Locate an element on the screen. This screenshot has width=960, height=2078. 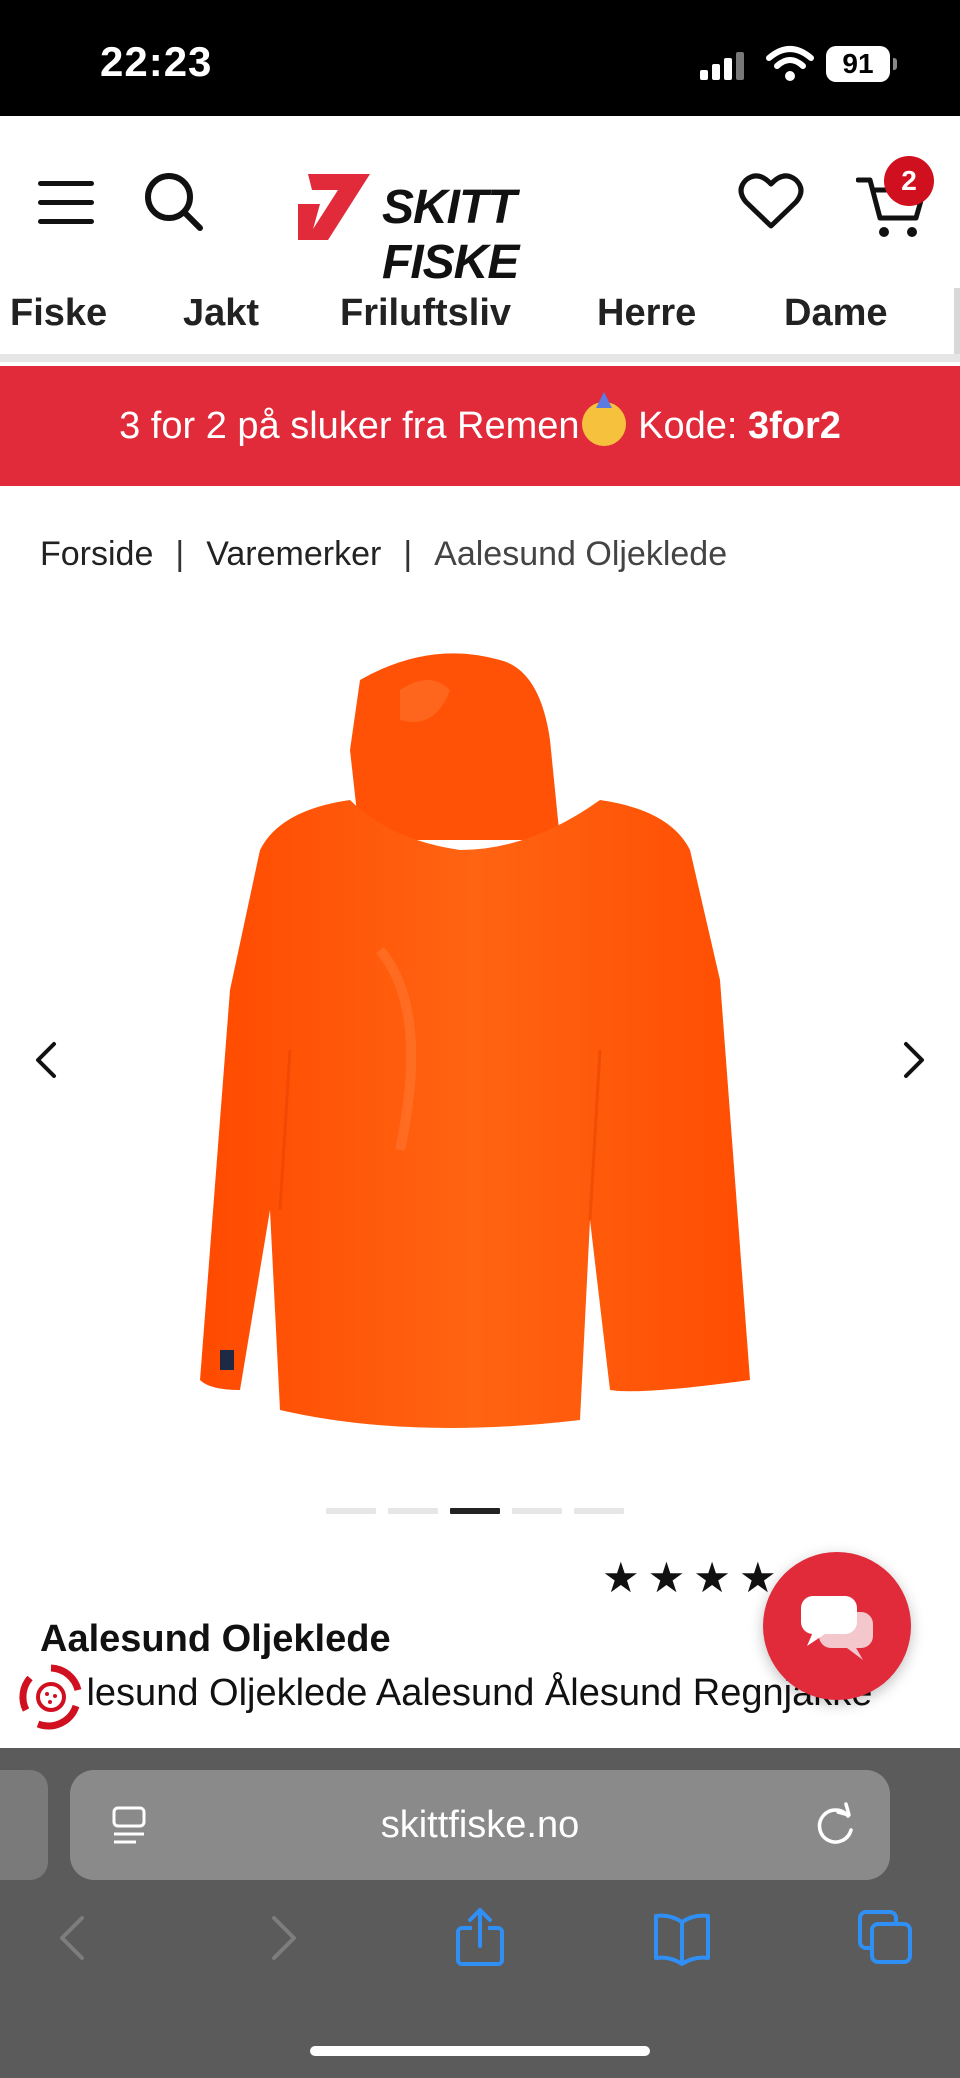
category-nav: Fiske Jakt Friluftsliv Herre Dame is located at coordinates (480, 325).